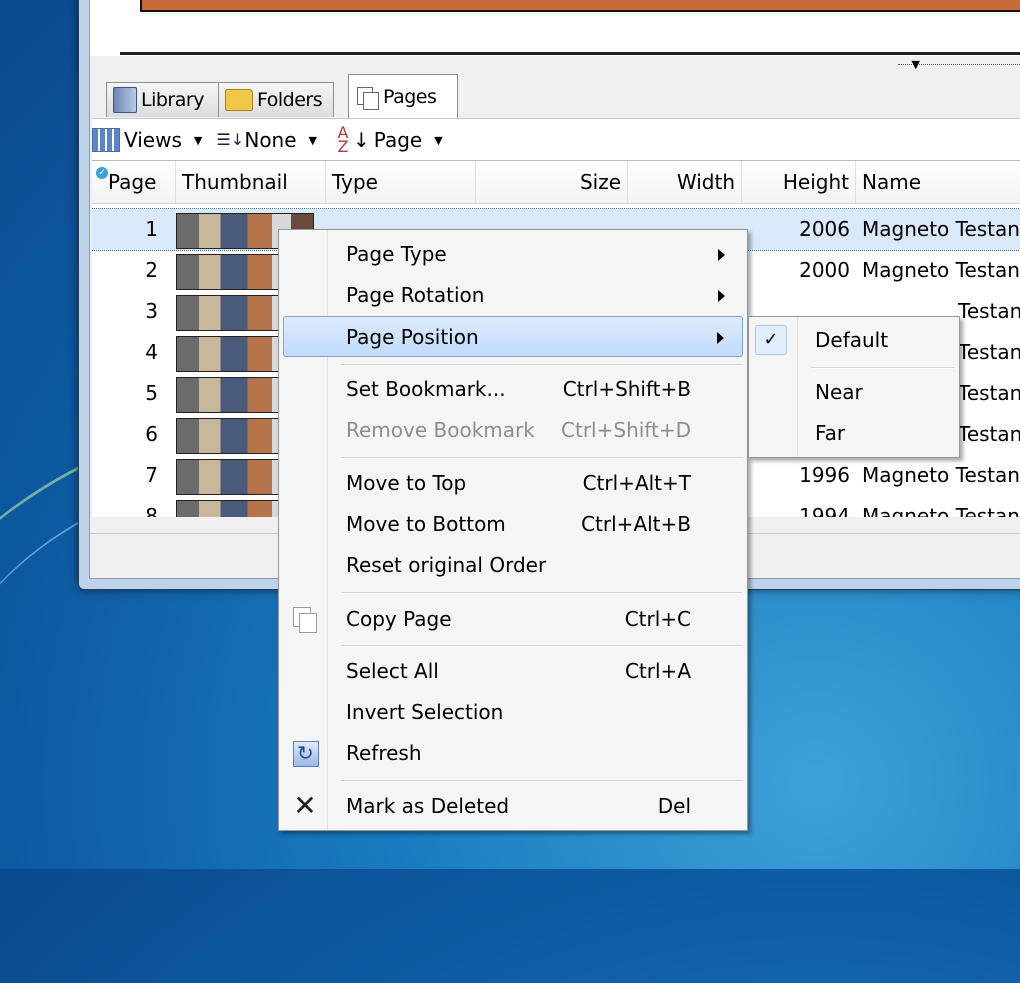 The height and width of the screenshot is (983, 1020). What do you see at coordinates (361, 140) in the screenshot?
I see `sort-arrow-icon: ↓` at bounding box center [361, 140].